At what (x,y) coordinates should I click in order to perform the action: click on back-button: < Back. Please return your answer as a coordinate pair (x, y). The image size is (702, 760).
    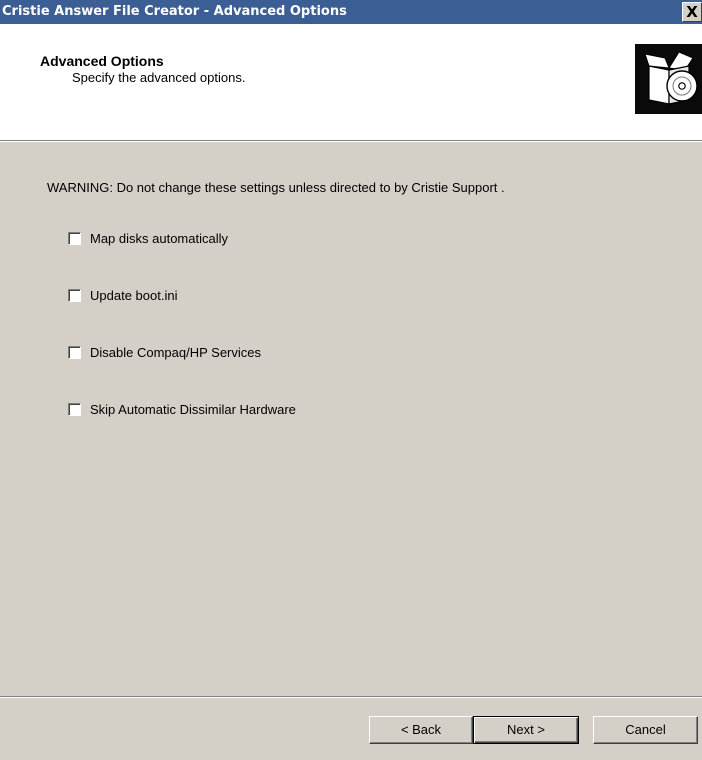
    Looking at the image, I should click on (421, 730).